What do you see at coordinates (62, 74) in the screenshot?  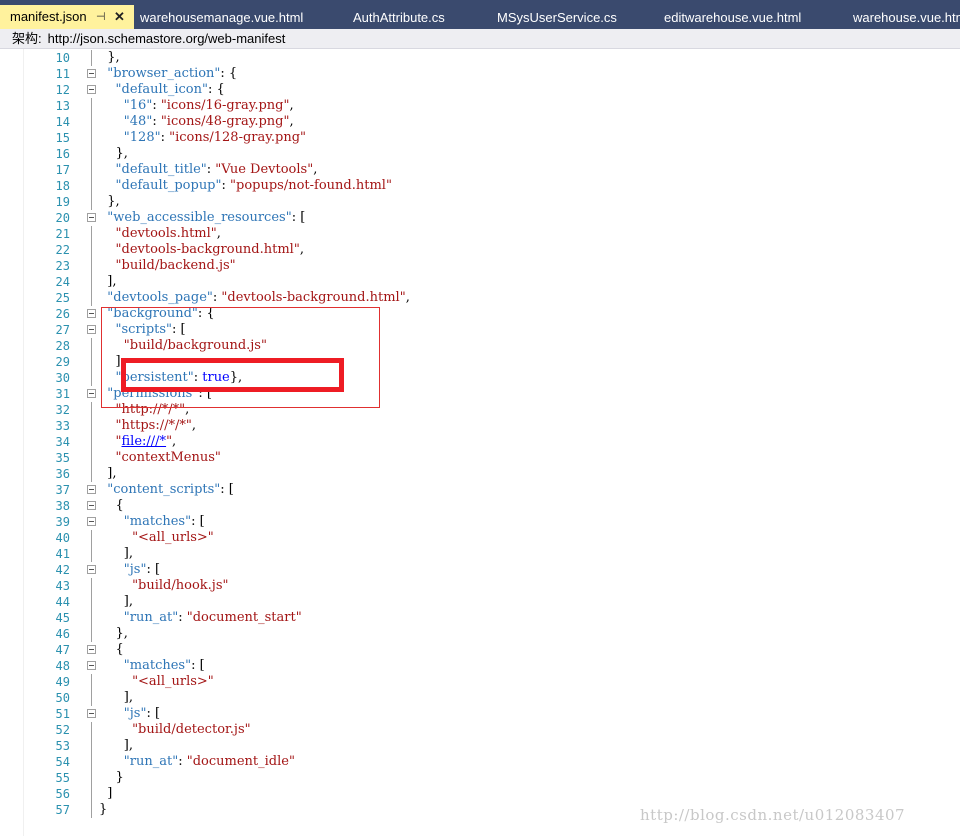 I see `line-number: 11` at bounding box center [62, 74].